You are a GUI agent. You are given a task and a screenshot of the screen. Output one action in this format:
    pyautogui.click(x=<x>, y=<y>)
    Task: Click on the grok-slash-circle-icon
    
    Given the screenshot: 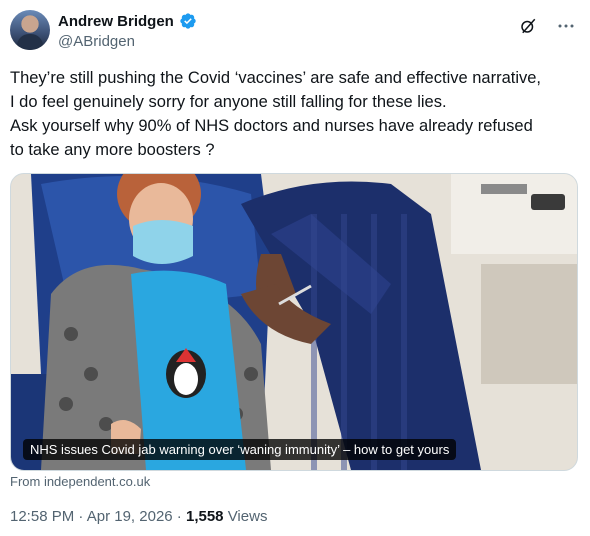 What is the action you would take?
    pyautogui.click(x=528, y=26)
    